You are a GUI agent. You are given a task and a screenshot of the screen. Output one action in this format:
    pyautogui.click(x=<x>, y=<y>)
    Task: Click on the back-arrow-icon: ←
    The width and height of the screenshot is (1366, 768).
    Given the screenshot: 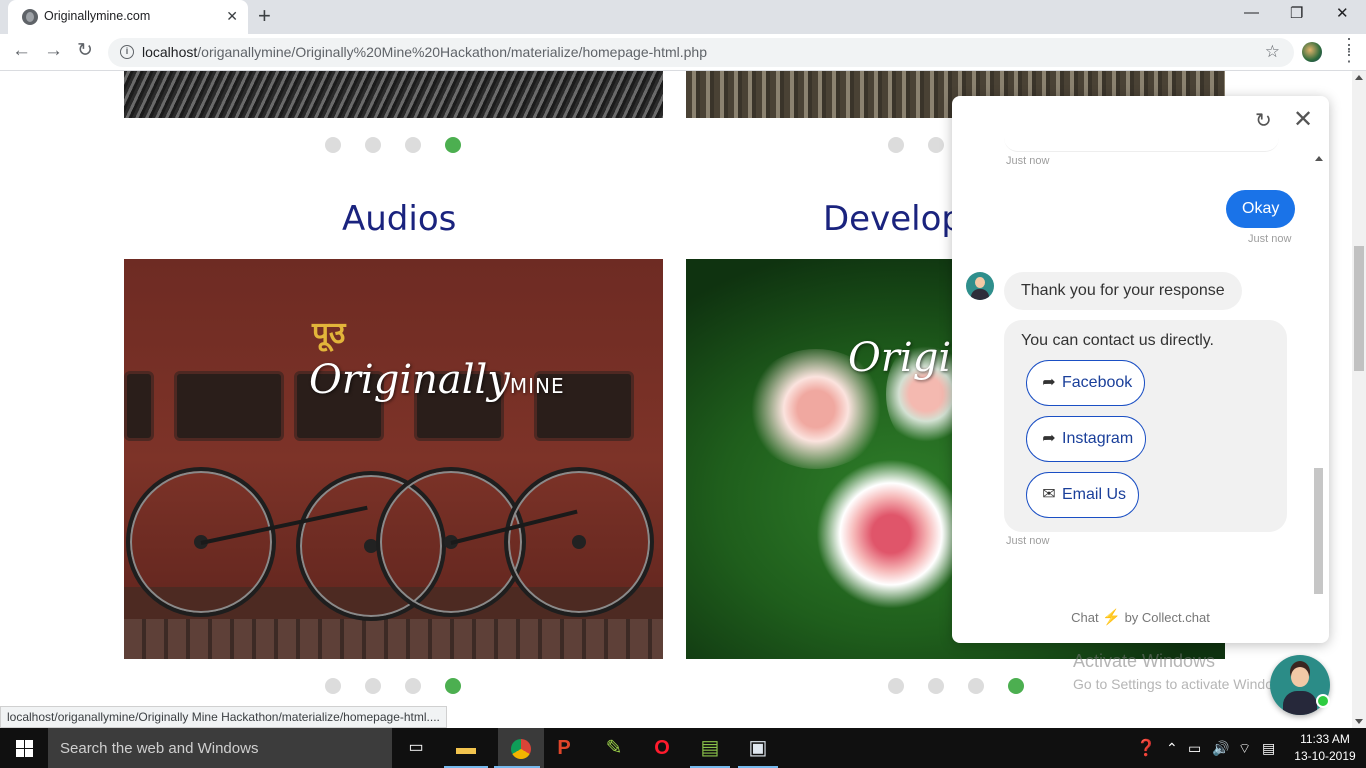 What is the action you would take?
    pyautogui.click(x=21, y=51)
    